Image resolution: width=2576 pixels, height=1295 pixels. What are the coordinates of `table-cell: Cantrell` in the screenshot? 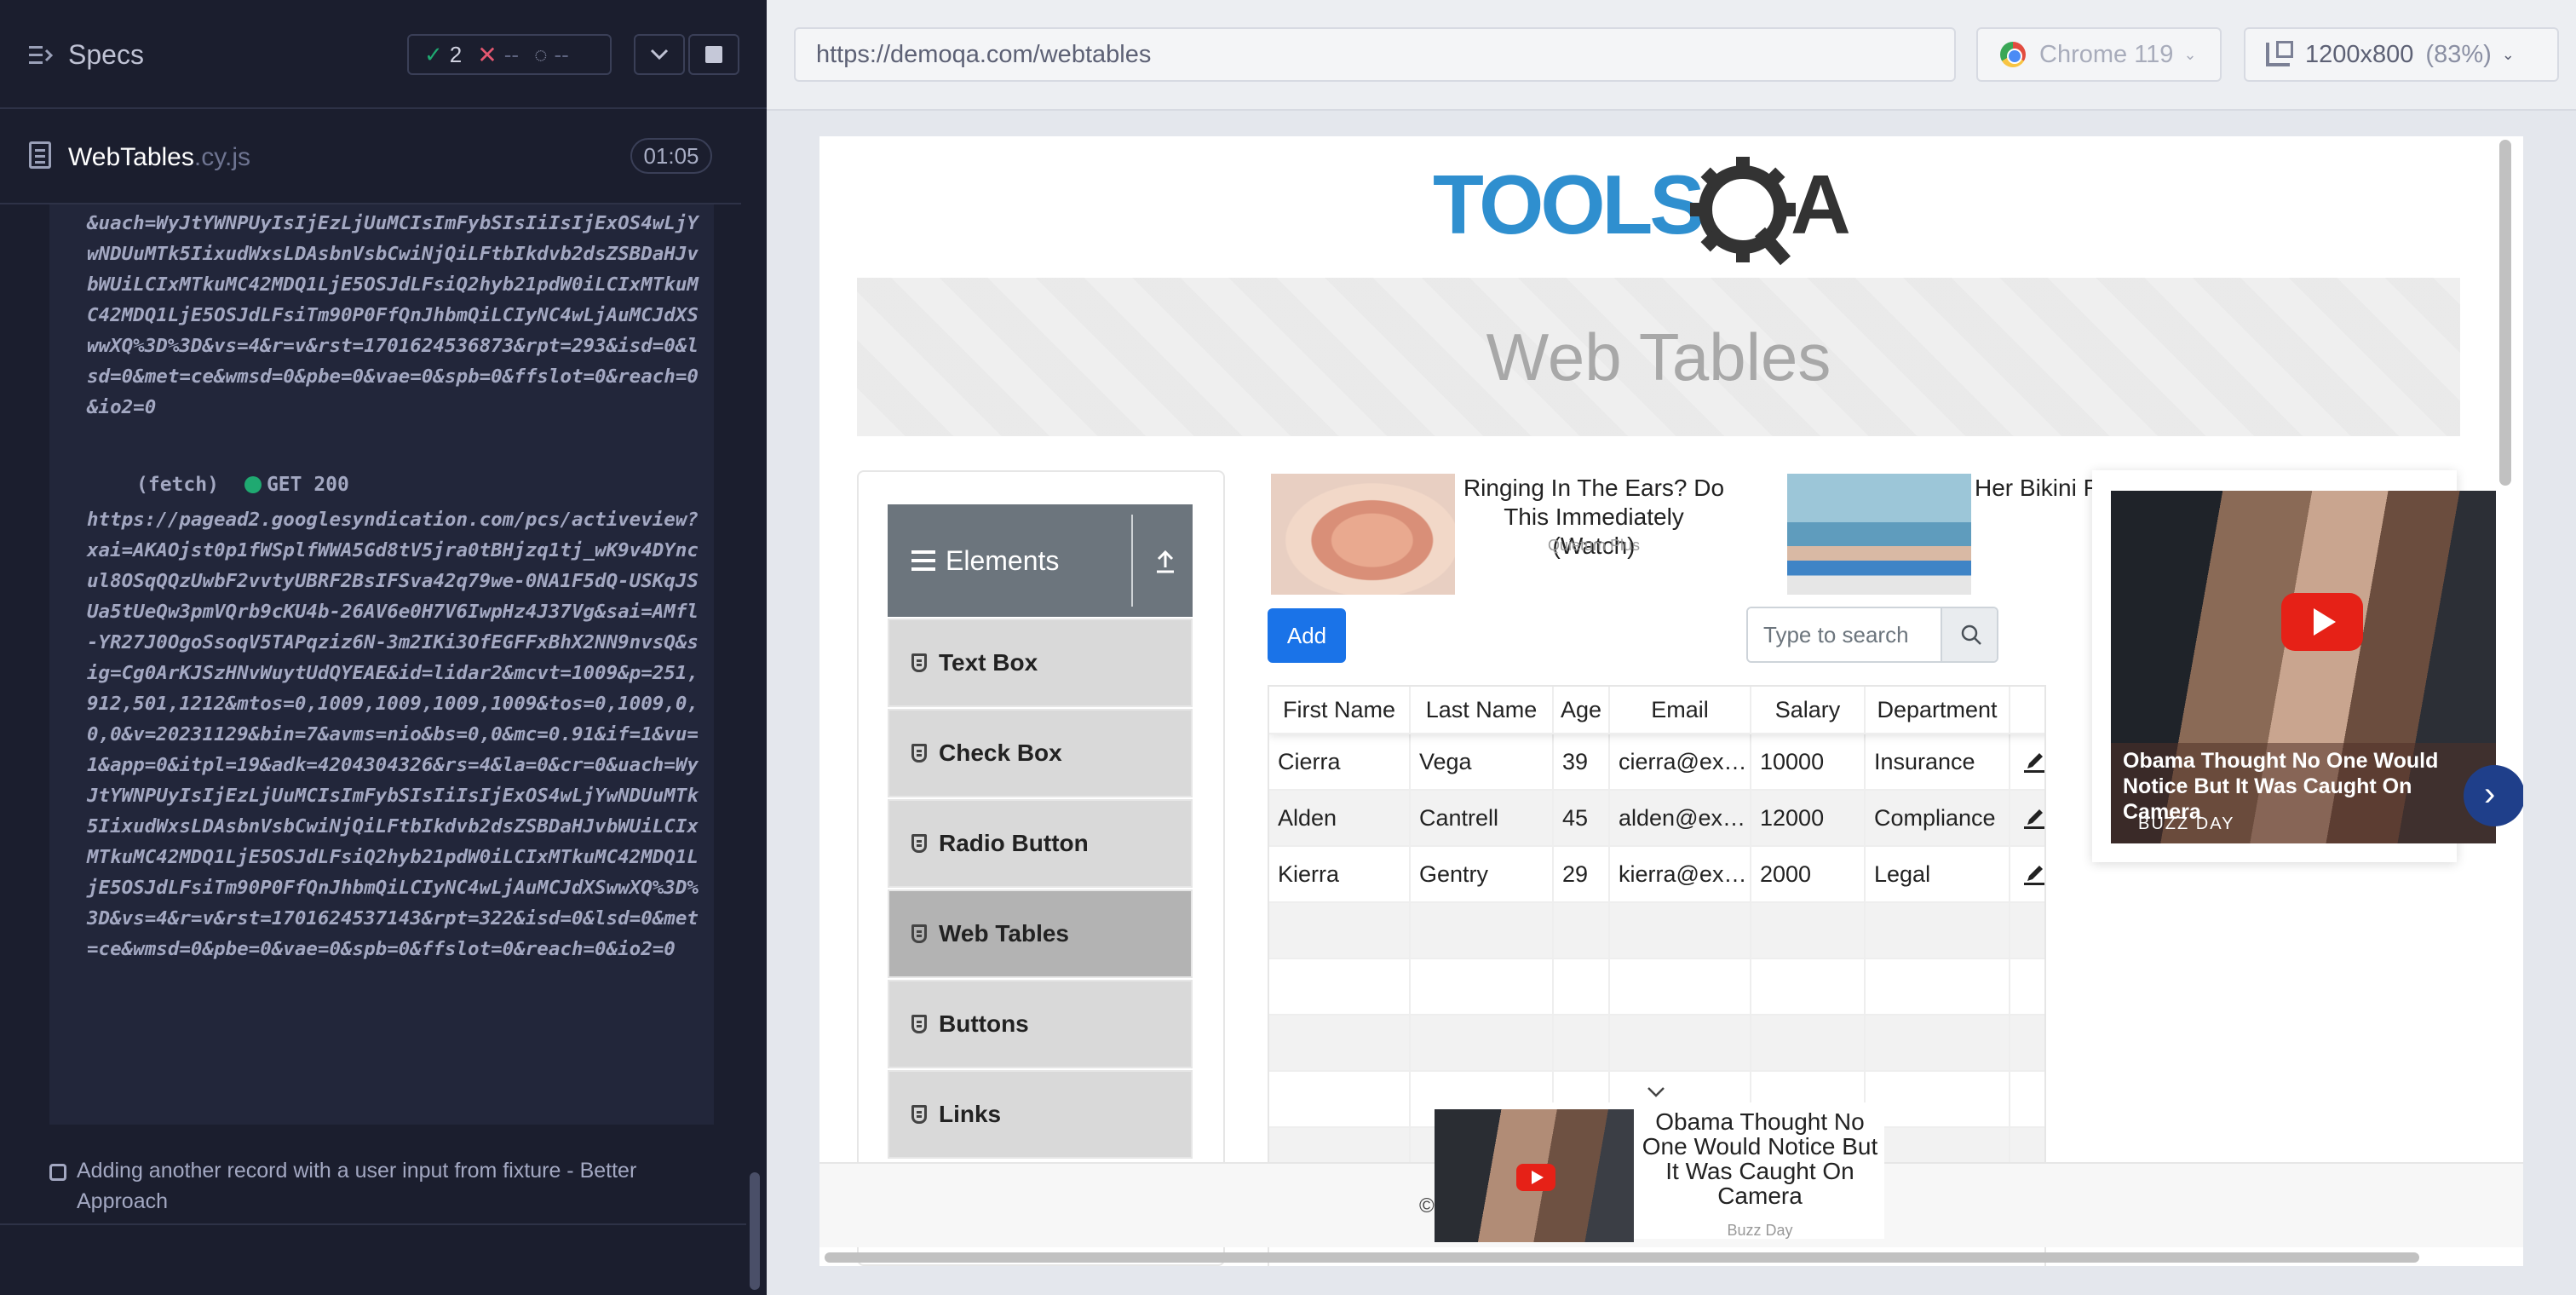 It's located at (1483, 818).